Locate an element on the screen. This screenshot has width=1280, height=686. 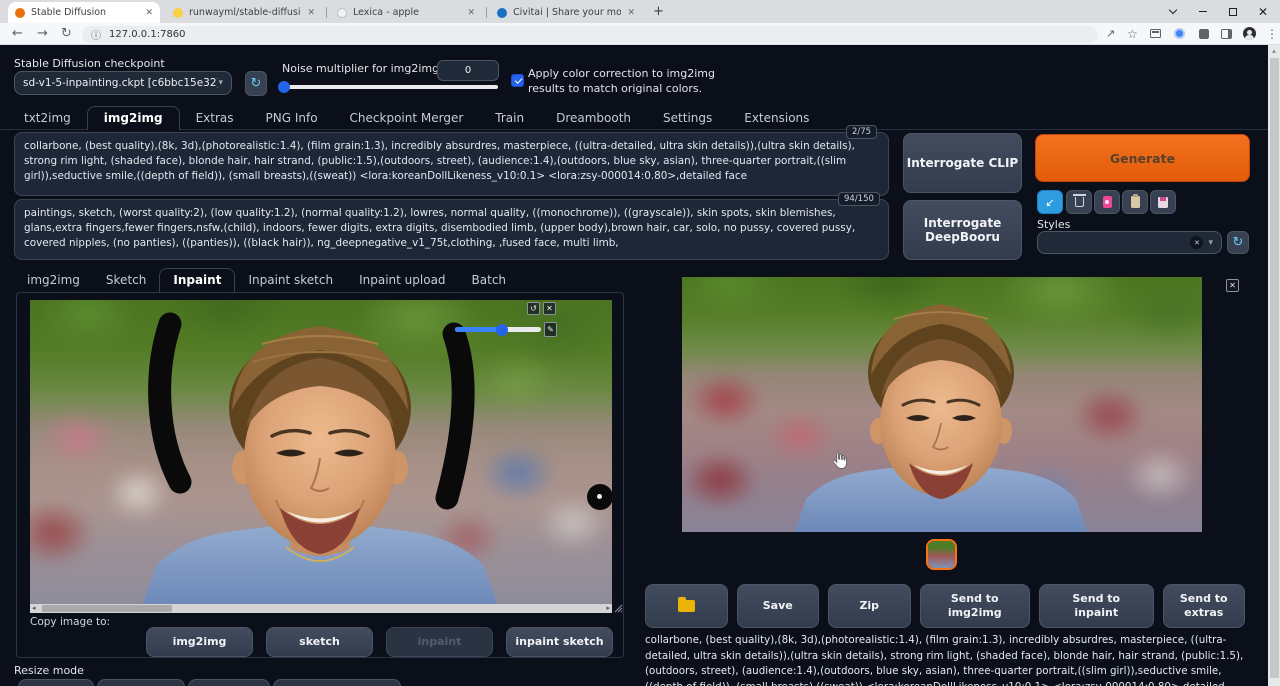
tab-png-info: PNG Info is located at coordinates (292, 118).